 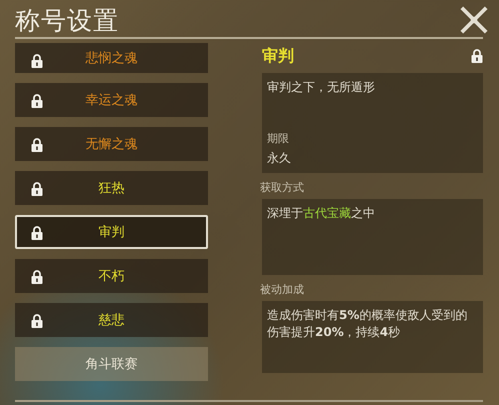 I want to click on description-text: 审判之下，无所遁形, so click(x=321, y=87).